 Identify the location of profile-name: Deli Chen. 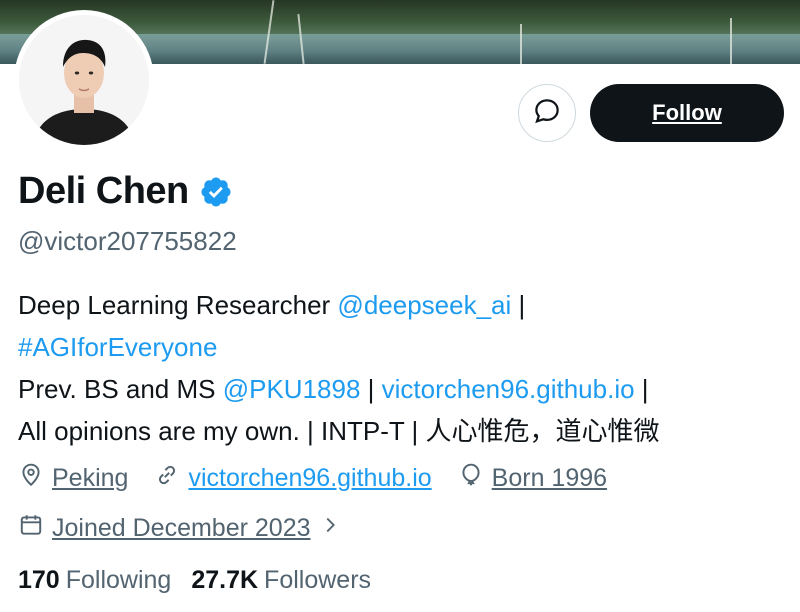
(103, 191).